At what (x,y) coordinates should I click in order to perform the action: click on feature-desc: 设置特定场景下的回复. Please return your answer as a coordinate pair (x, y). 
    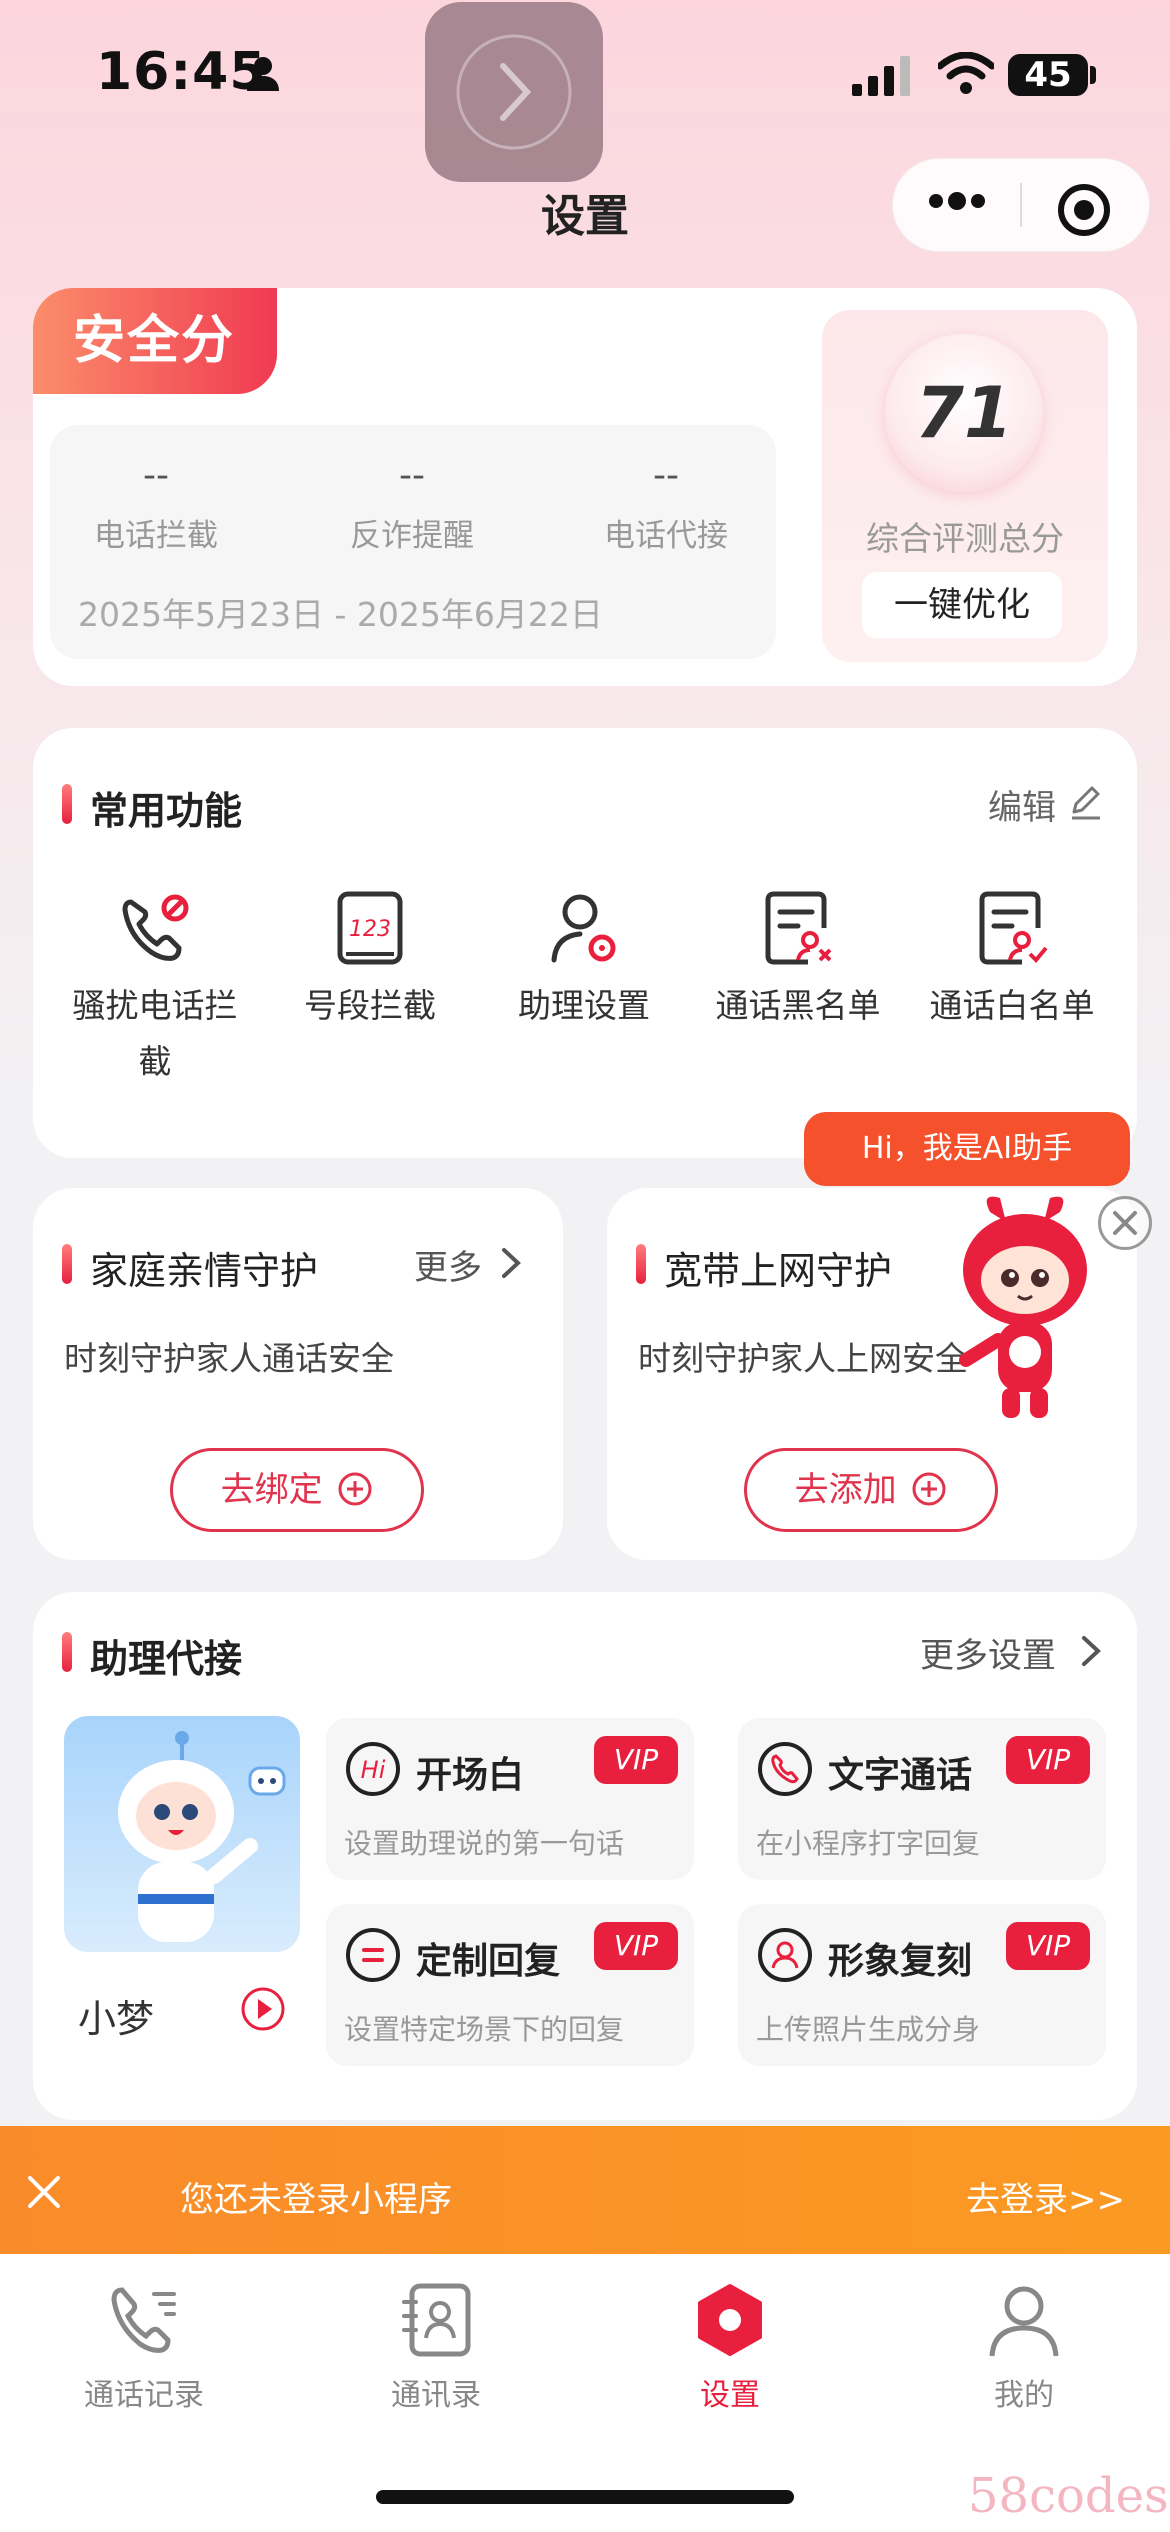
    Looking at the image, I should click on (484, 2029).